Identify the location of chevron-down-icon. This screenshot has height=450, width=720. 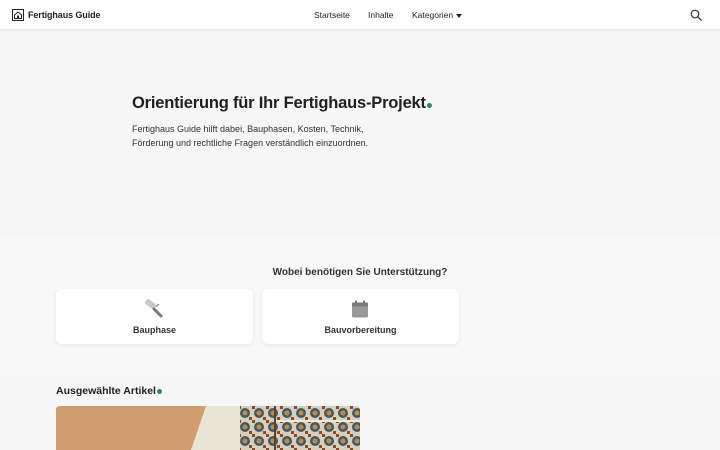
(459, 15).